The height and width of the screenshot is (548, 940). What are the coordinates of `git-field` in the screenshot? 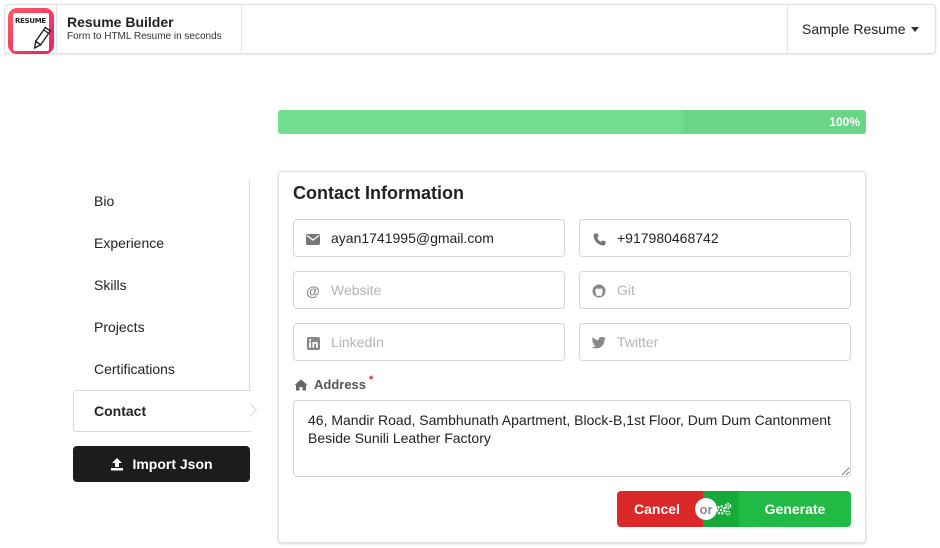 It's located at (715, 290).